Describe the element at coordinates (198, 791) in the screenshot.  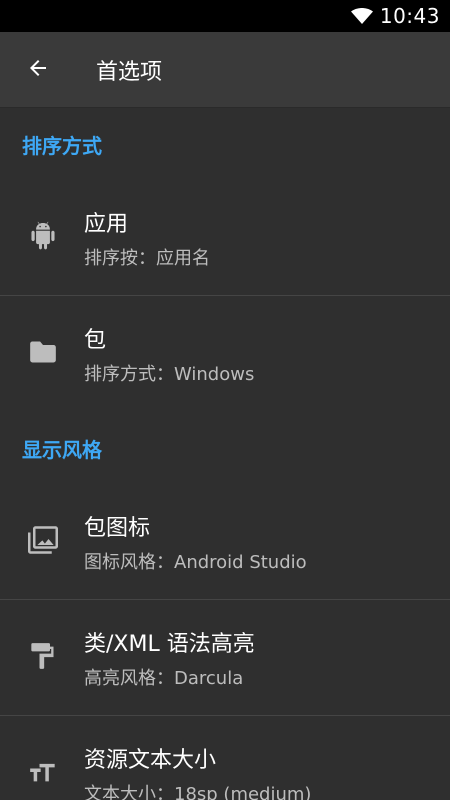
I see `pref-item-summary: 文本大小：18sp (medium)` at that location.